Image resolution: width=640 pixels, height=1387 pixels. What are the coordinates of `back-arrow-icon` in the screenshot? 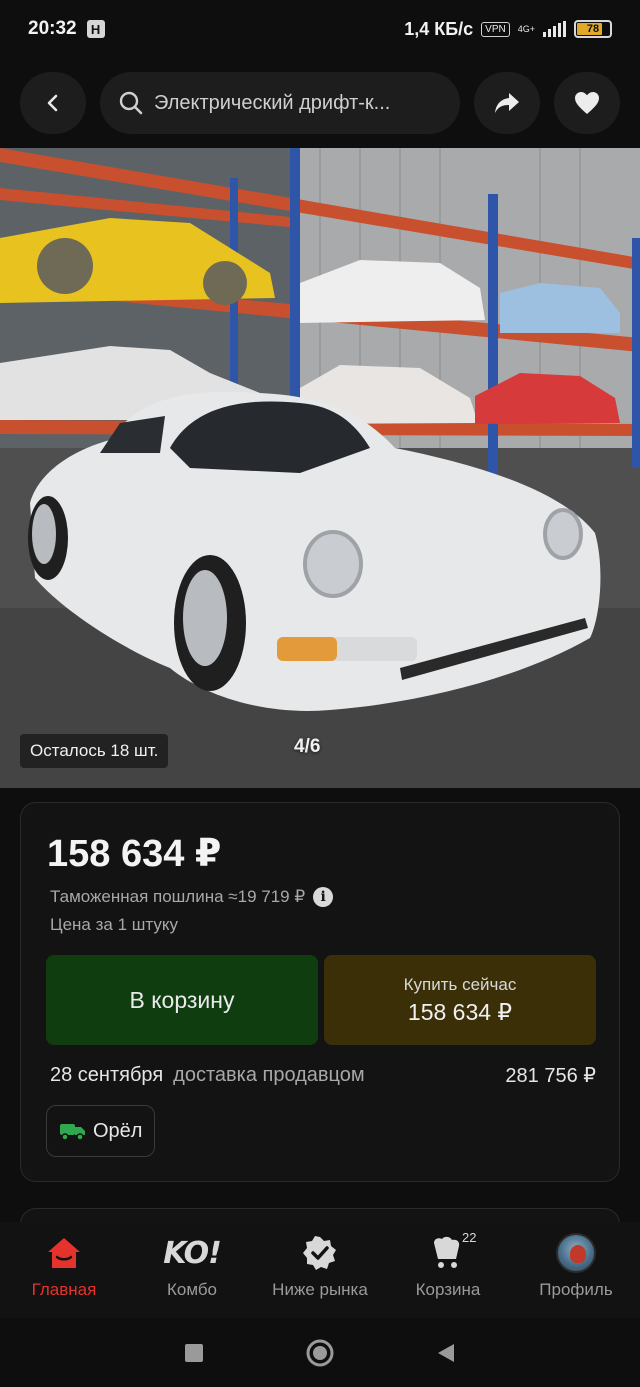 It's located at (52, 103).